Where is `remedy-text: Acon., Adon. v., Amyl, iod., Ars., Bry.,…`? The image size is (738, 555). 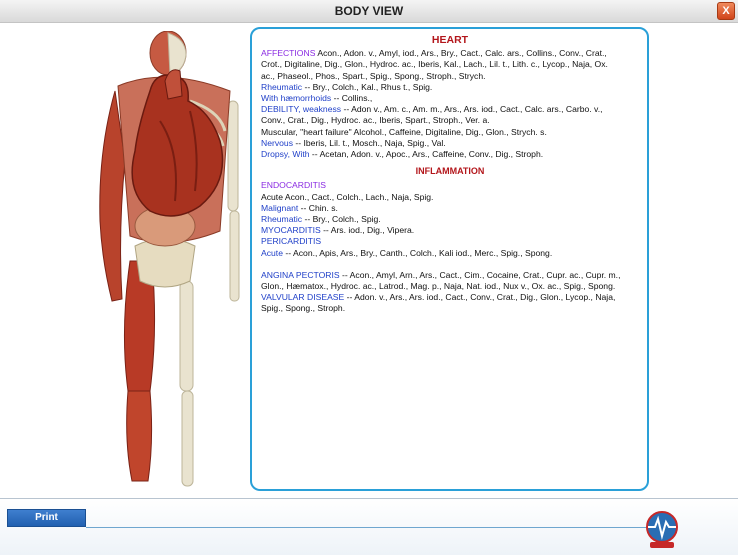
remedy-text: Acon., Adon. v., Amyl, iod., Ars., Bry.,… is located at coordinates (461, 53).